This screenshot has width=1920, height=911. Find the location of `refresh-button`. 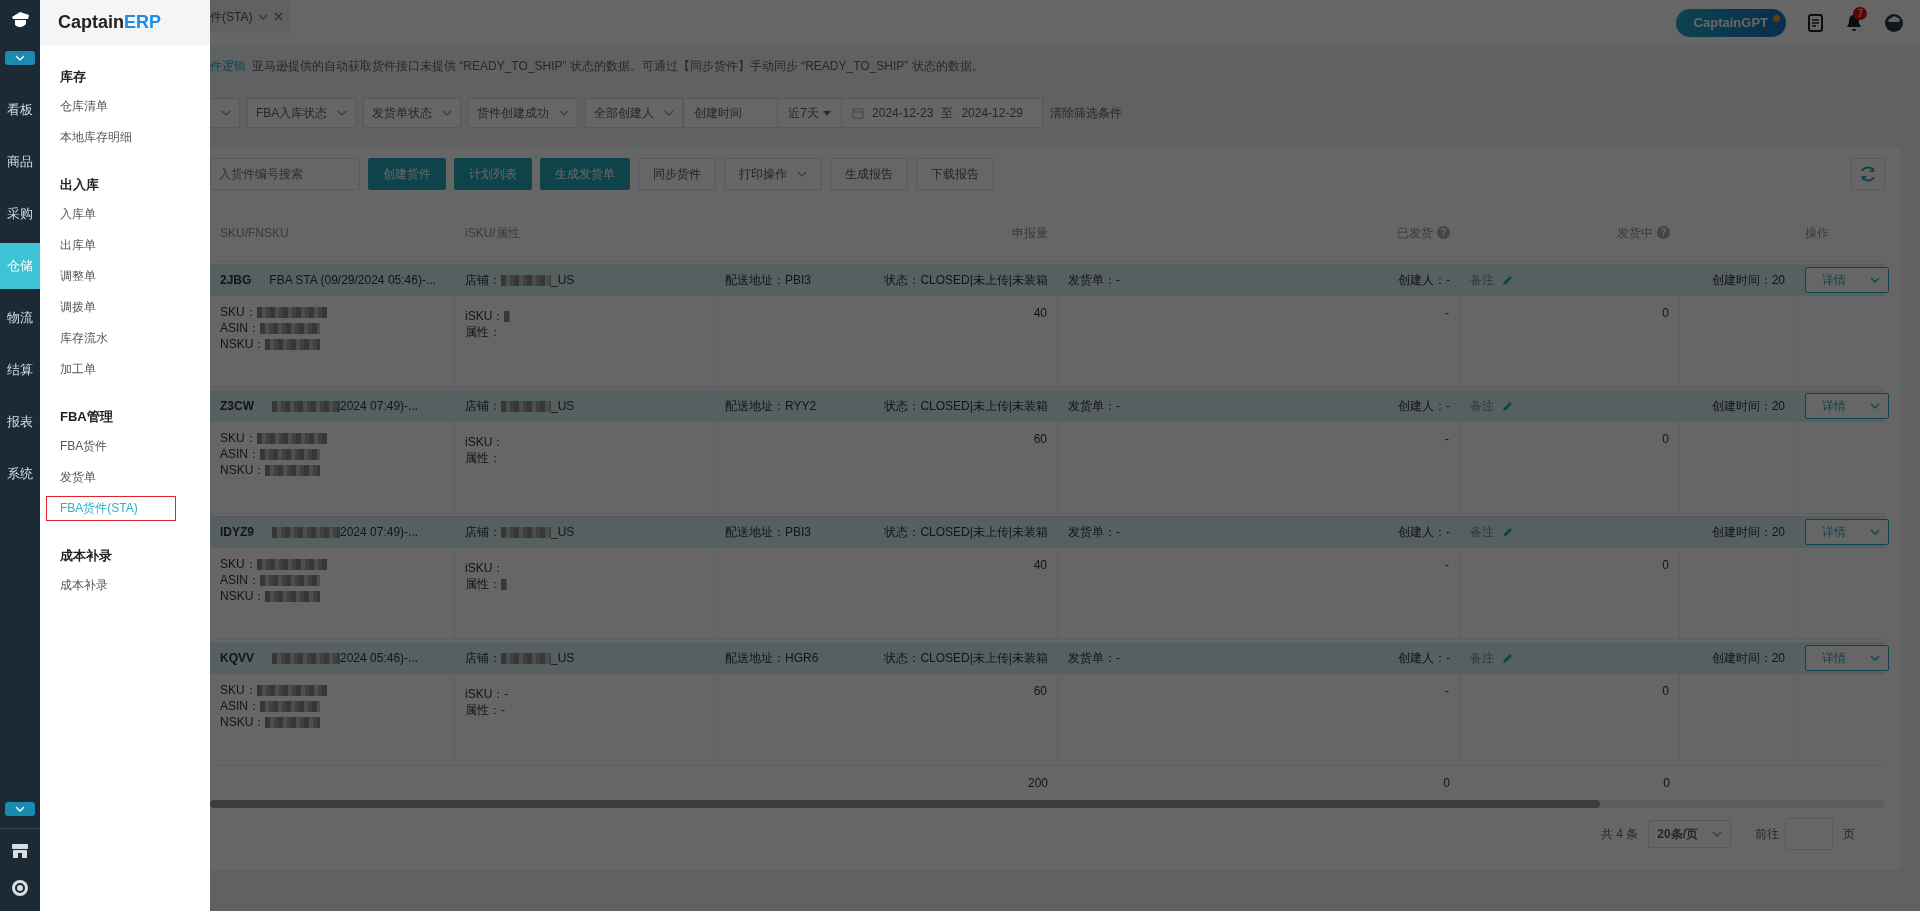

refresh-button is located at coordinates (1868, 174).